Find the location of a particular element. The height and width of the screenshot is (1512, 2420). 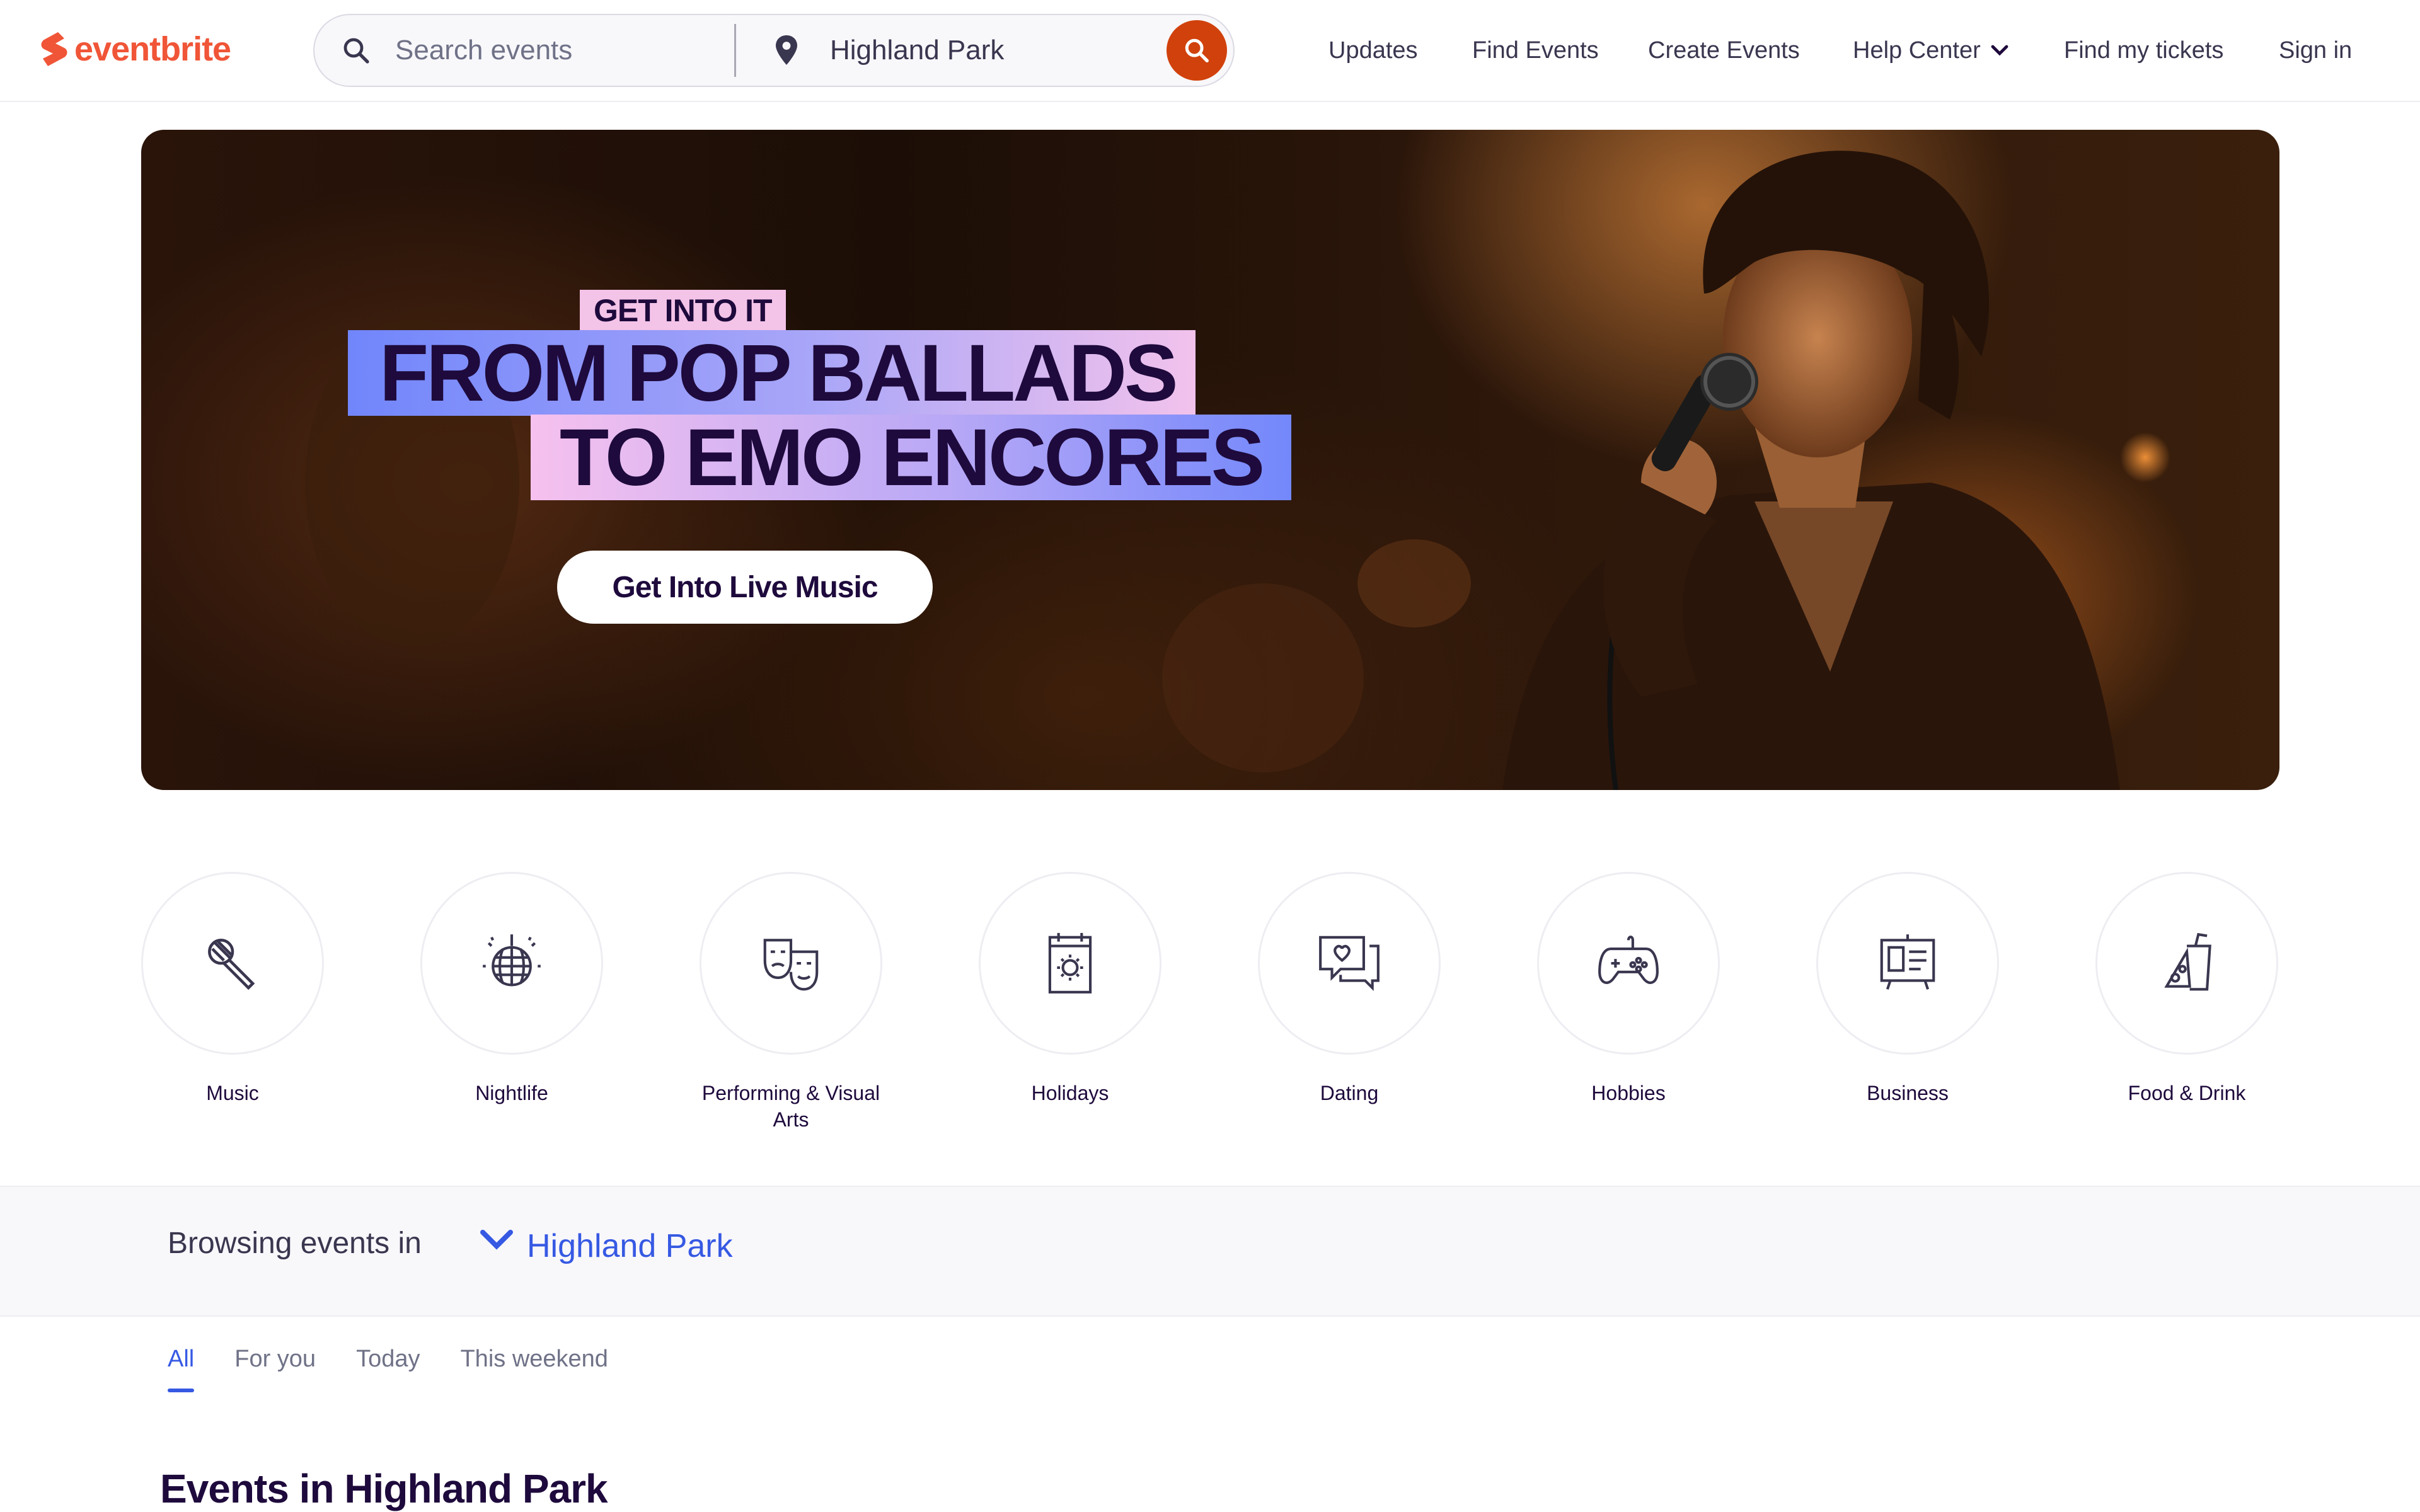

search-submit-icon is located at coordinates (1197, 50).